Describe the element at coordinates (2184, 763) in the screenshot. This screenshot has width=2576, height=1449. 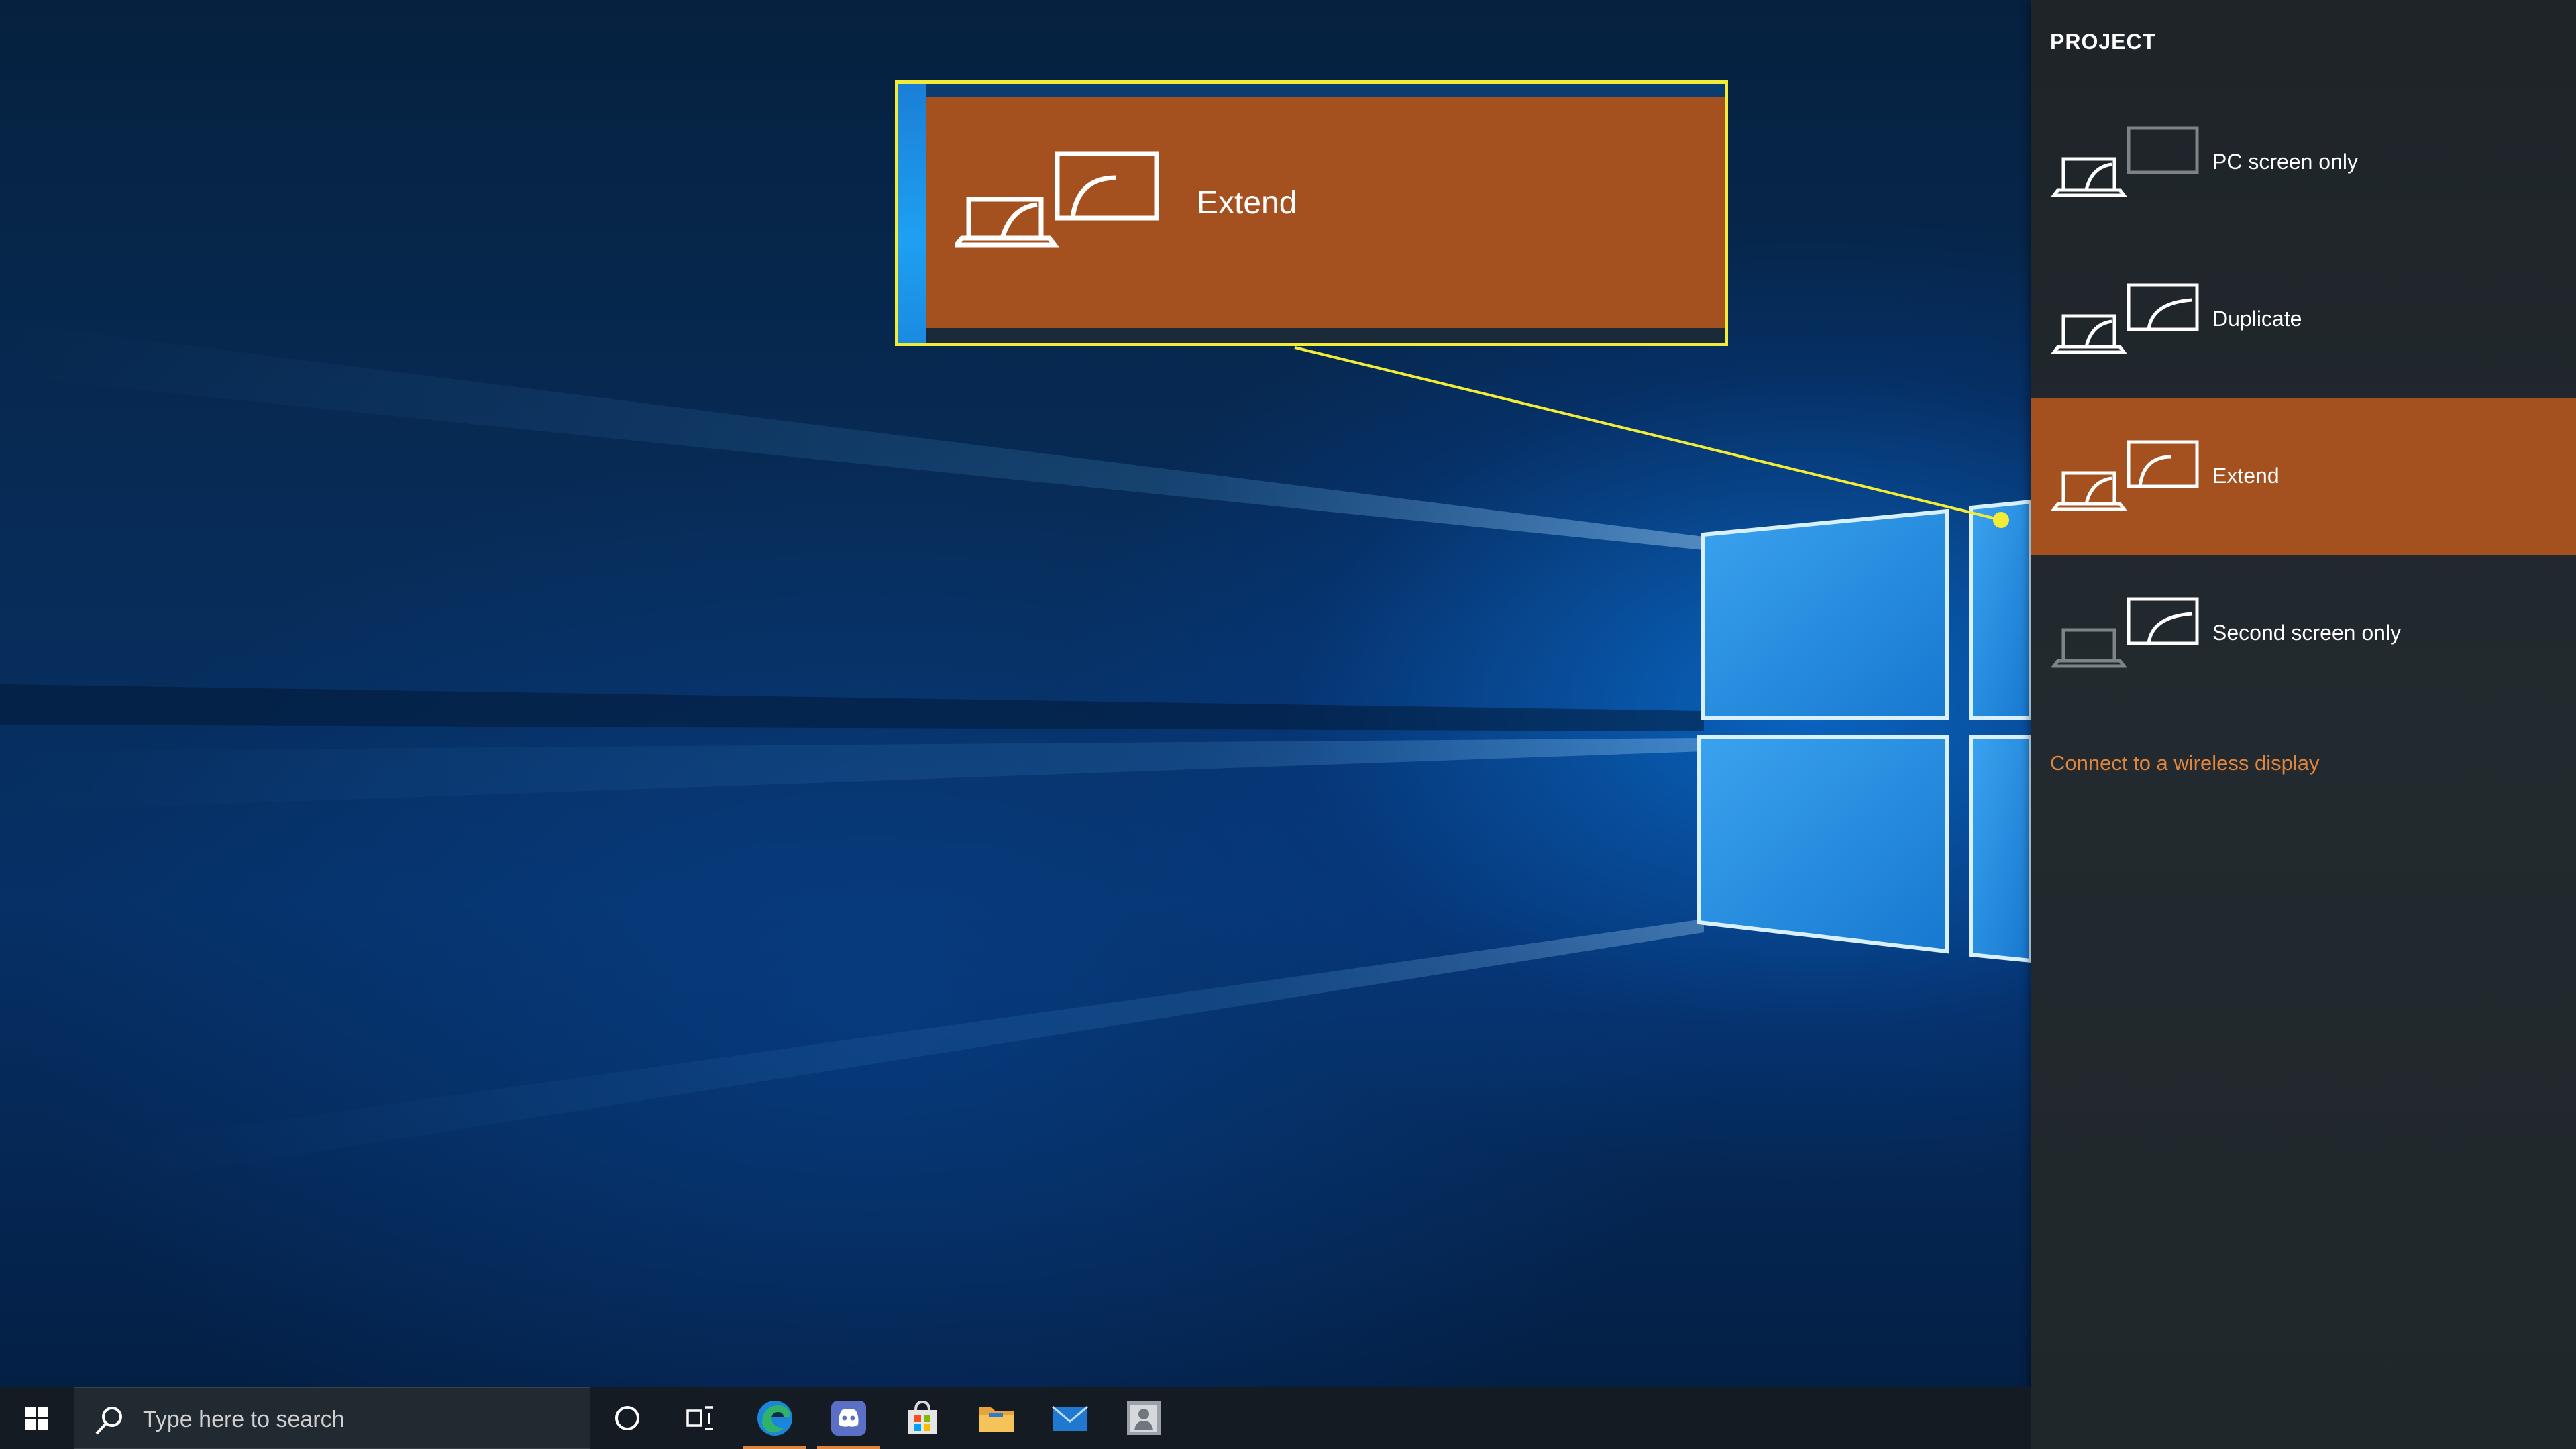
I see `connect-wireless-display-link: Connect to a wireless display` at that location.